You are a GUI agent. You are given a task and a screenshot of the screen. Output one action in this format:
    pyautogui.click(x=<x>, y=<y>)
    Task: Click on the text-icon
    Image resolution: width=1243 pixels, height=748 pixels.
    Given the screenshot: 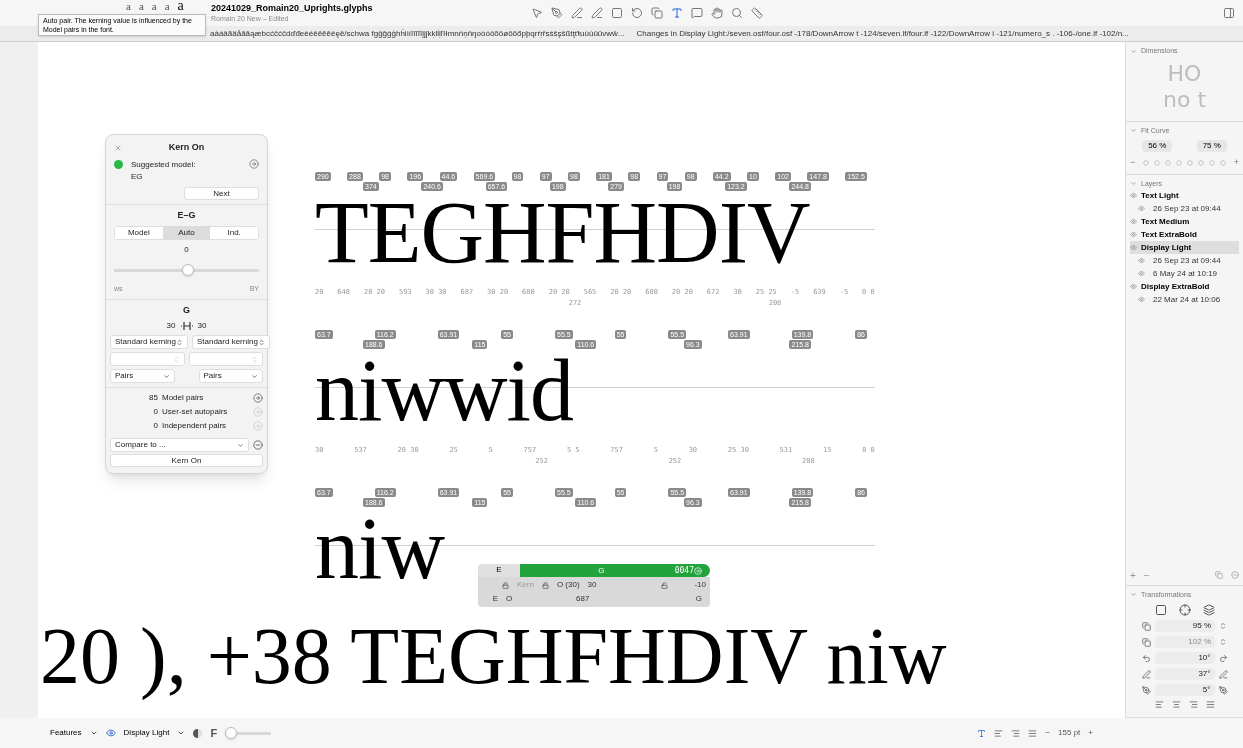 What is the action you would take?
    pyautogui.click(x=982, y=733)
    